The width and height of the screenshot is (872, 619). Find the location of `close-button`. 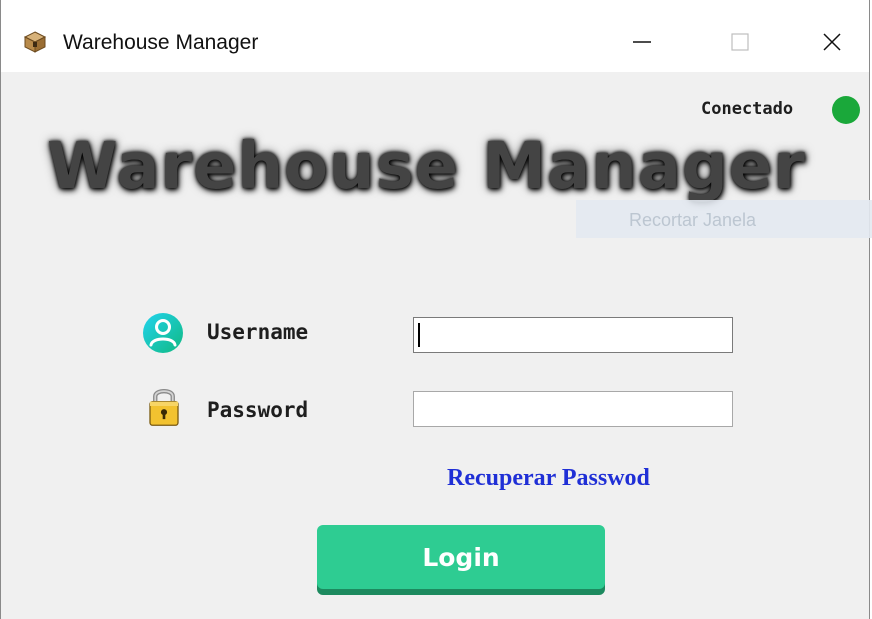

close-button is located at coordinates (832, 42).